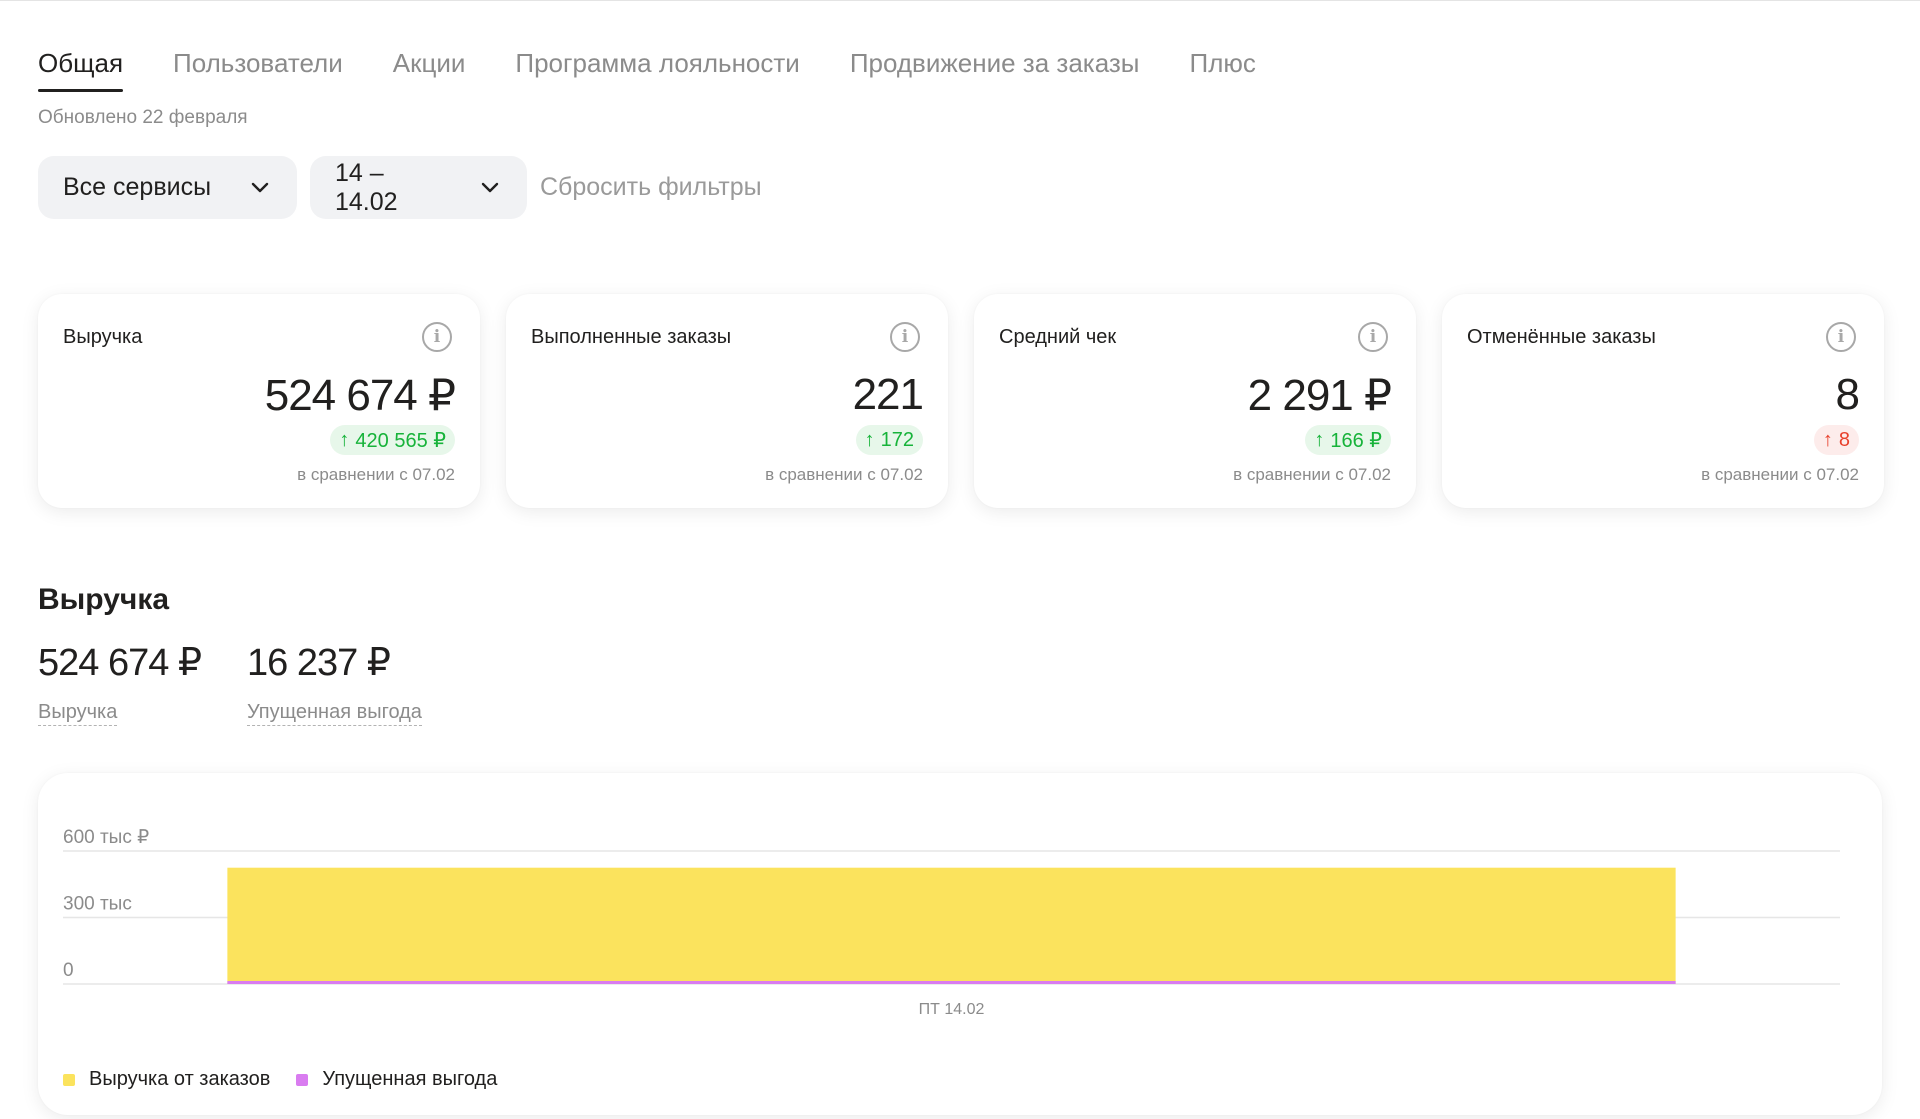 The width and height of the screenshot is (1920, 1119). What do you see at coordinates (1223, 70) in the screenshot?
I see `tab-plus: Плюс` at bounding box center [1223, 70].